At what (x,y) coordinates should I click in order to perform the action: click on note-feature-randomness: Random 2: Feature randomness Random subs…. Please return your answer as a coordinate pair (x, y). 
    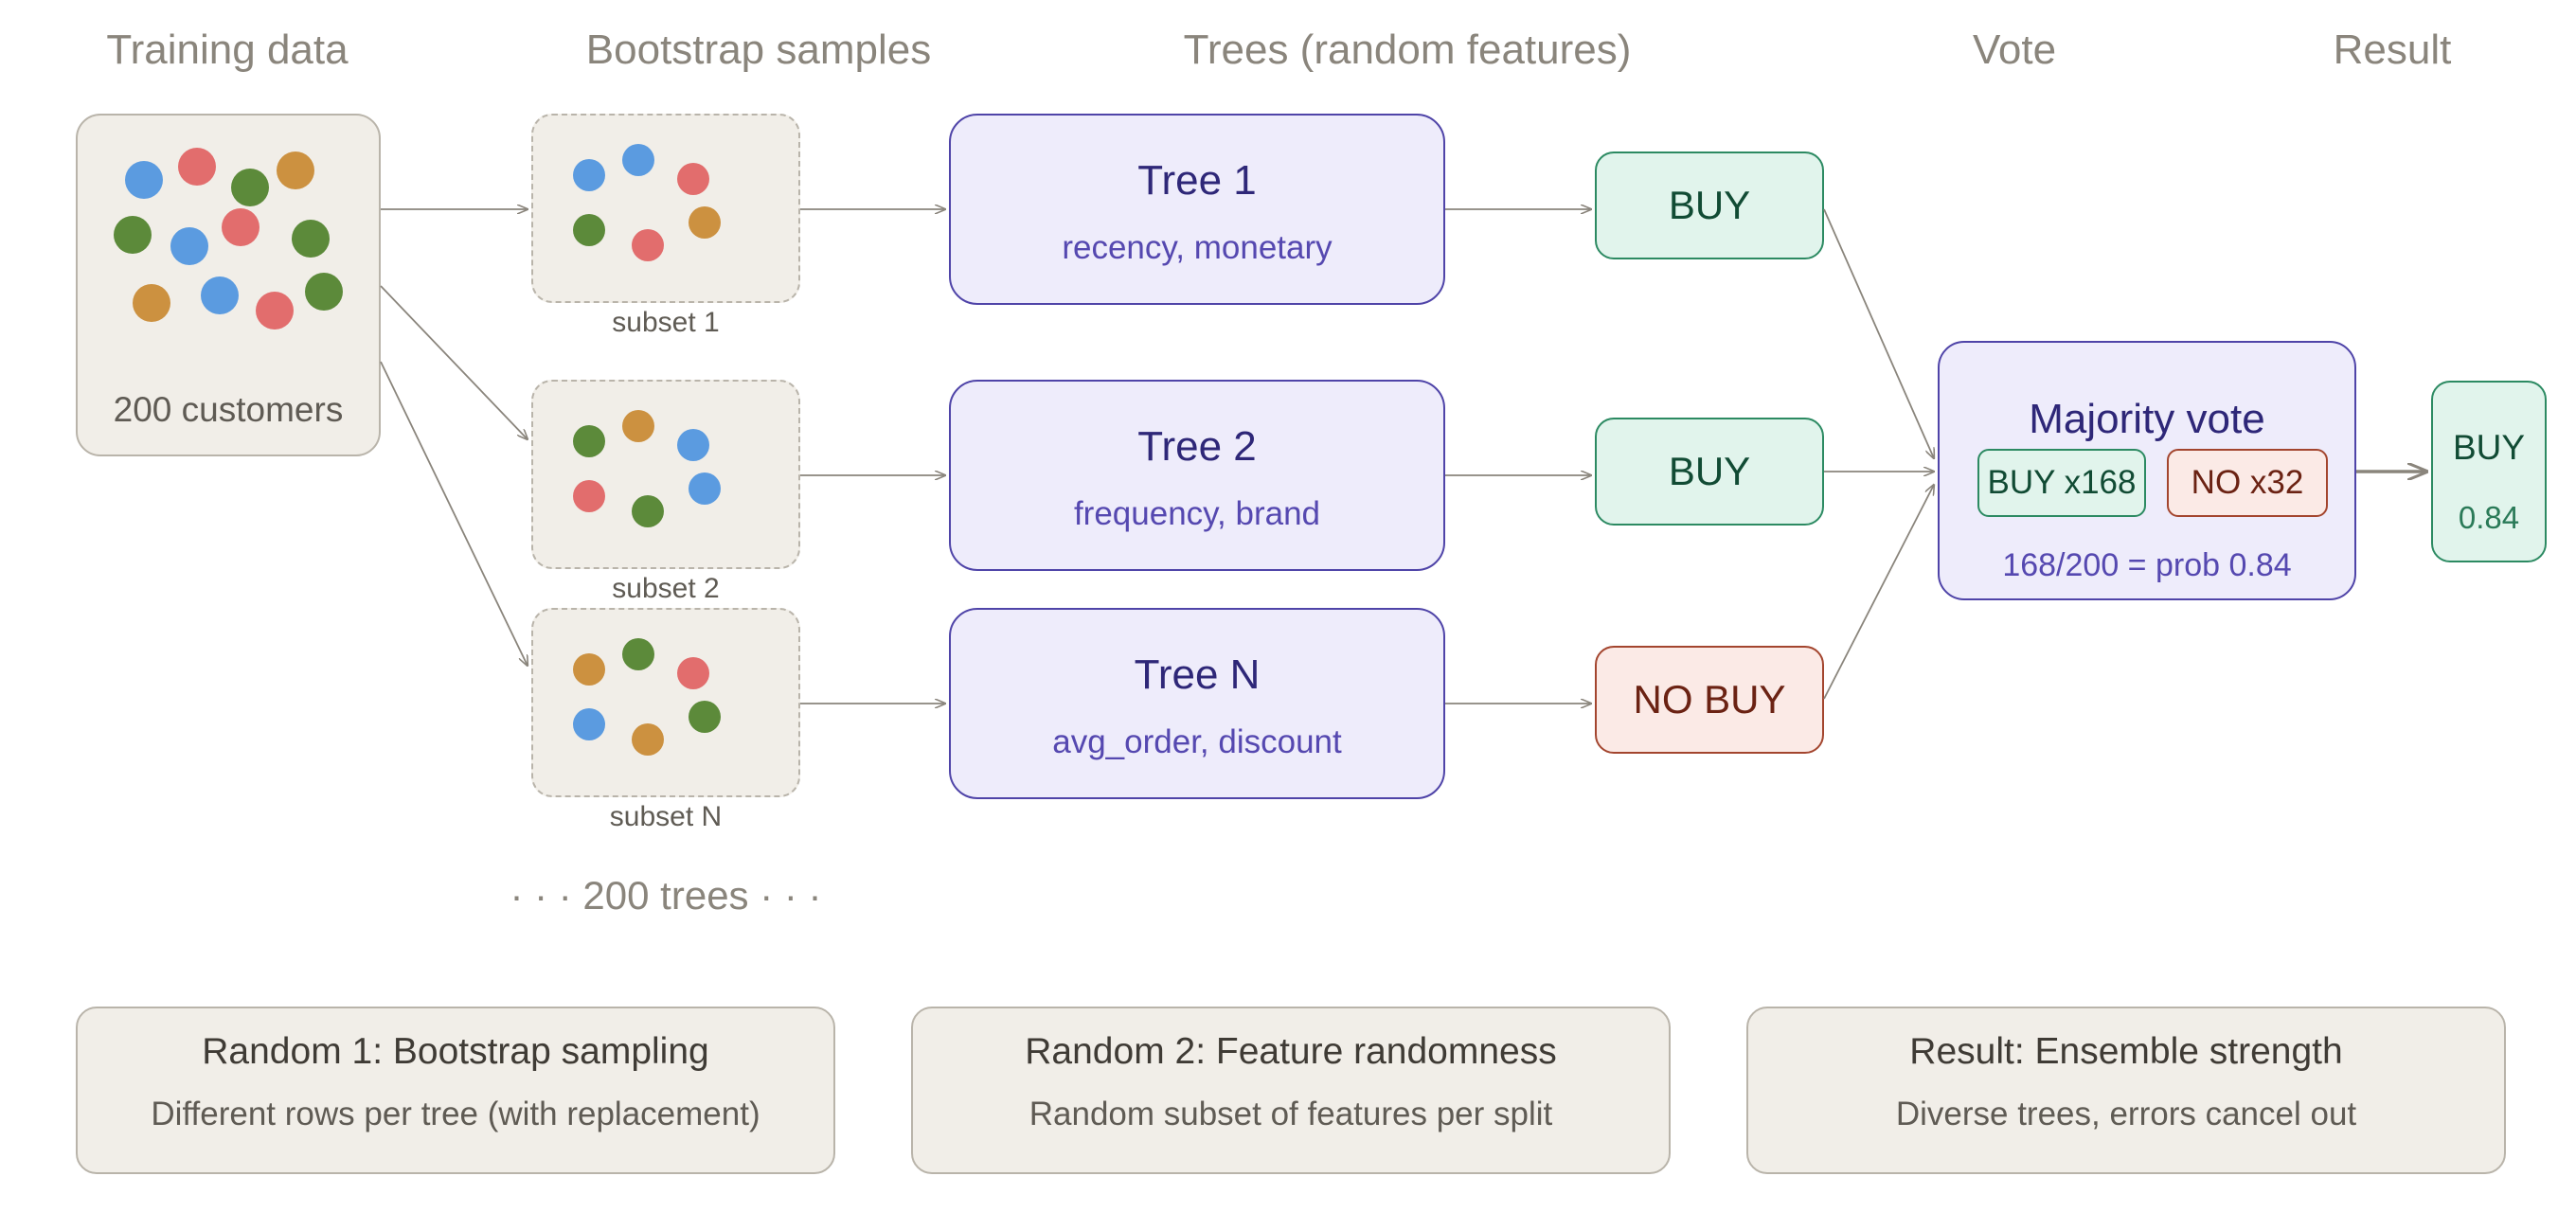
    Looking at the image, I should click on (1291, 1090).